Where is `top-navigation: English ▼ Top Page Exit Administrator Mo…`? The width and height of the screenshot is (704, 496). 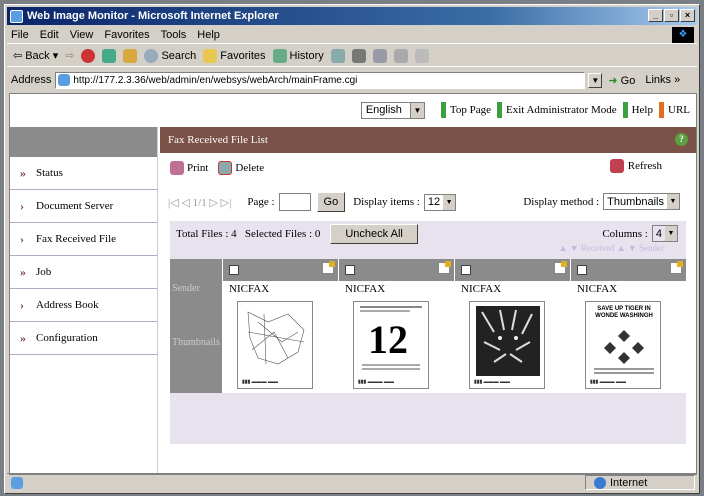
top-navigation: English ▼ Top Page Exit Administrator Mo… is located at coordinates (353, 110).